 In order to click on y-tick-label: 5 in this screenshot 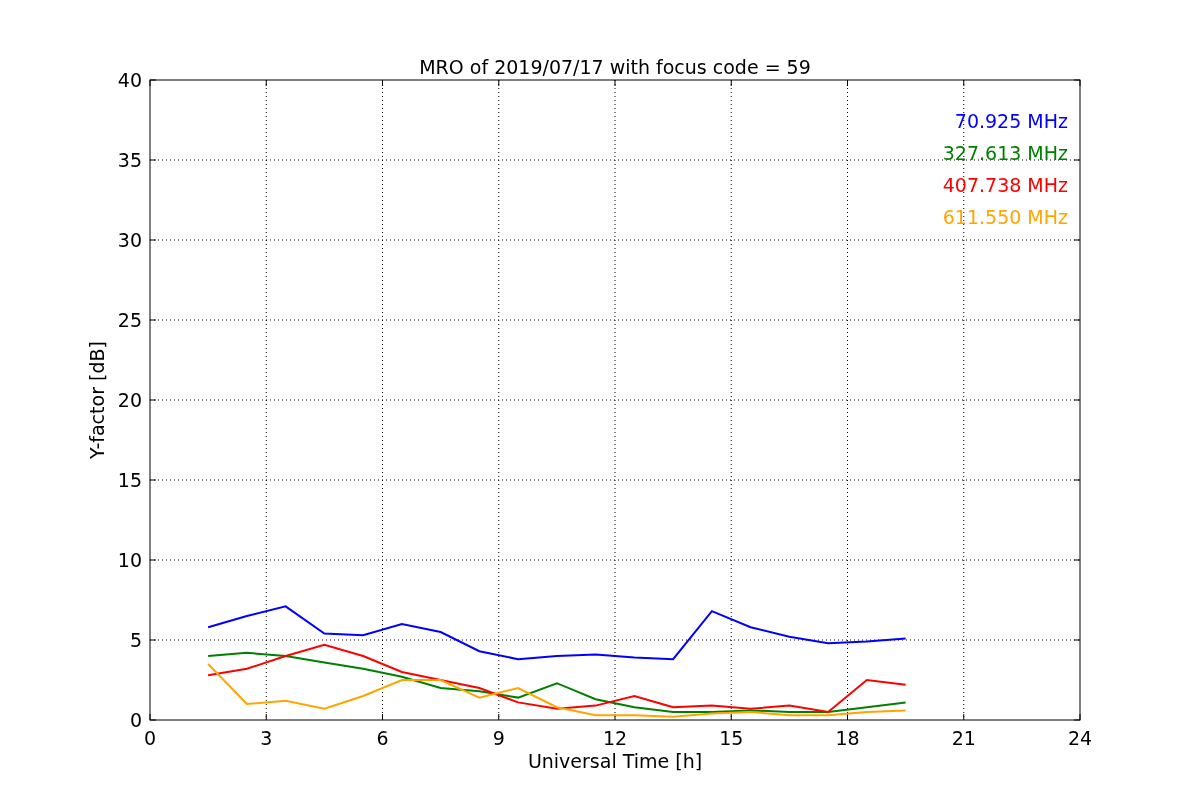, I will do `click(135, 640)`.